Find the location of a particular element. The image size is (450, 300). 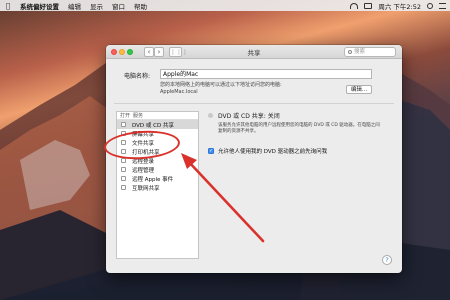

service-status-text: DVD 或 CD 共享: 关闭 is located at coordinates (249, 116).